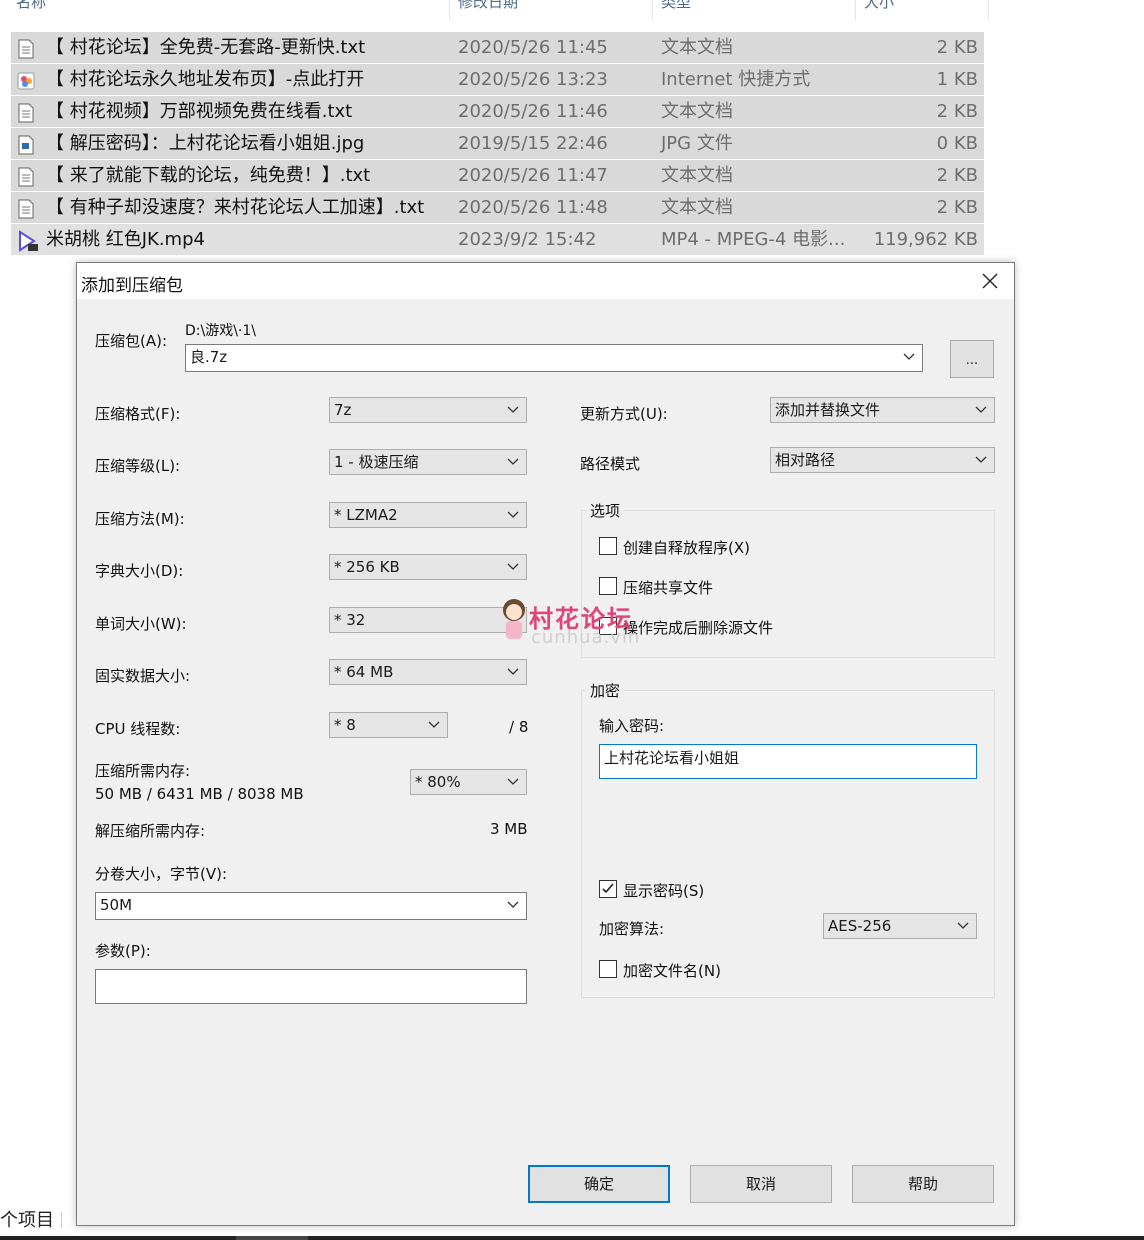 Image resolution: width=1144 pixels, height=1240 pixels. What do you see at coordinates (582, 627) in the screenshot?
I see `watermark: 村花论坛 cunhua.vin` at bounding box center [582, 627].